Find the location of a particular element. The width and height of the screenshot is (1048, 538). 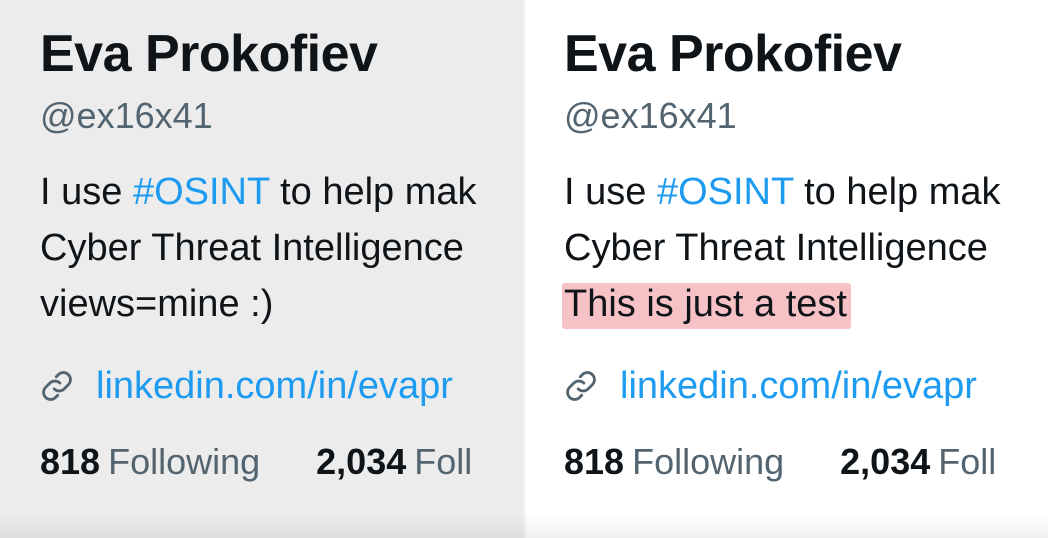

highlighted-test-text: This is just a test is located at coordinates (706, 306).